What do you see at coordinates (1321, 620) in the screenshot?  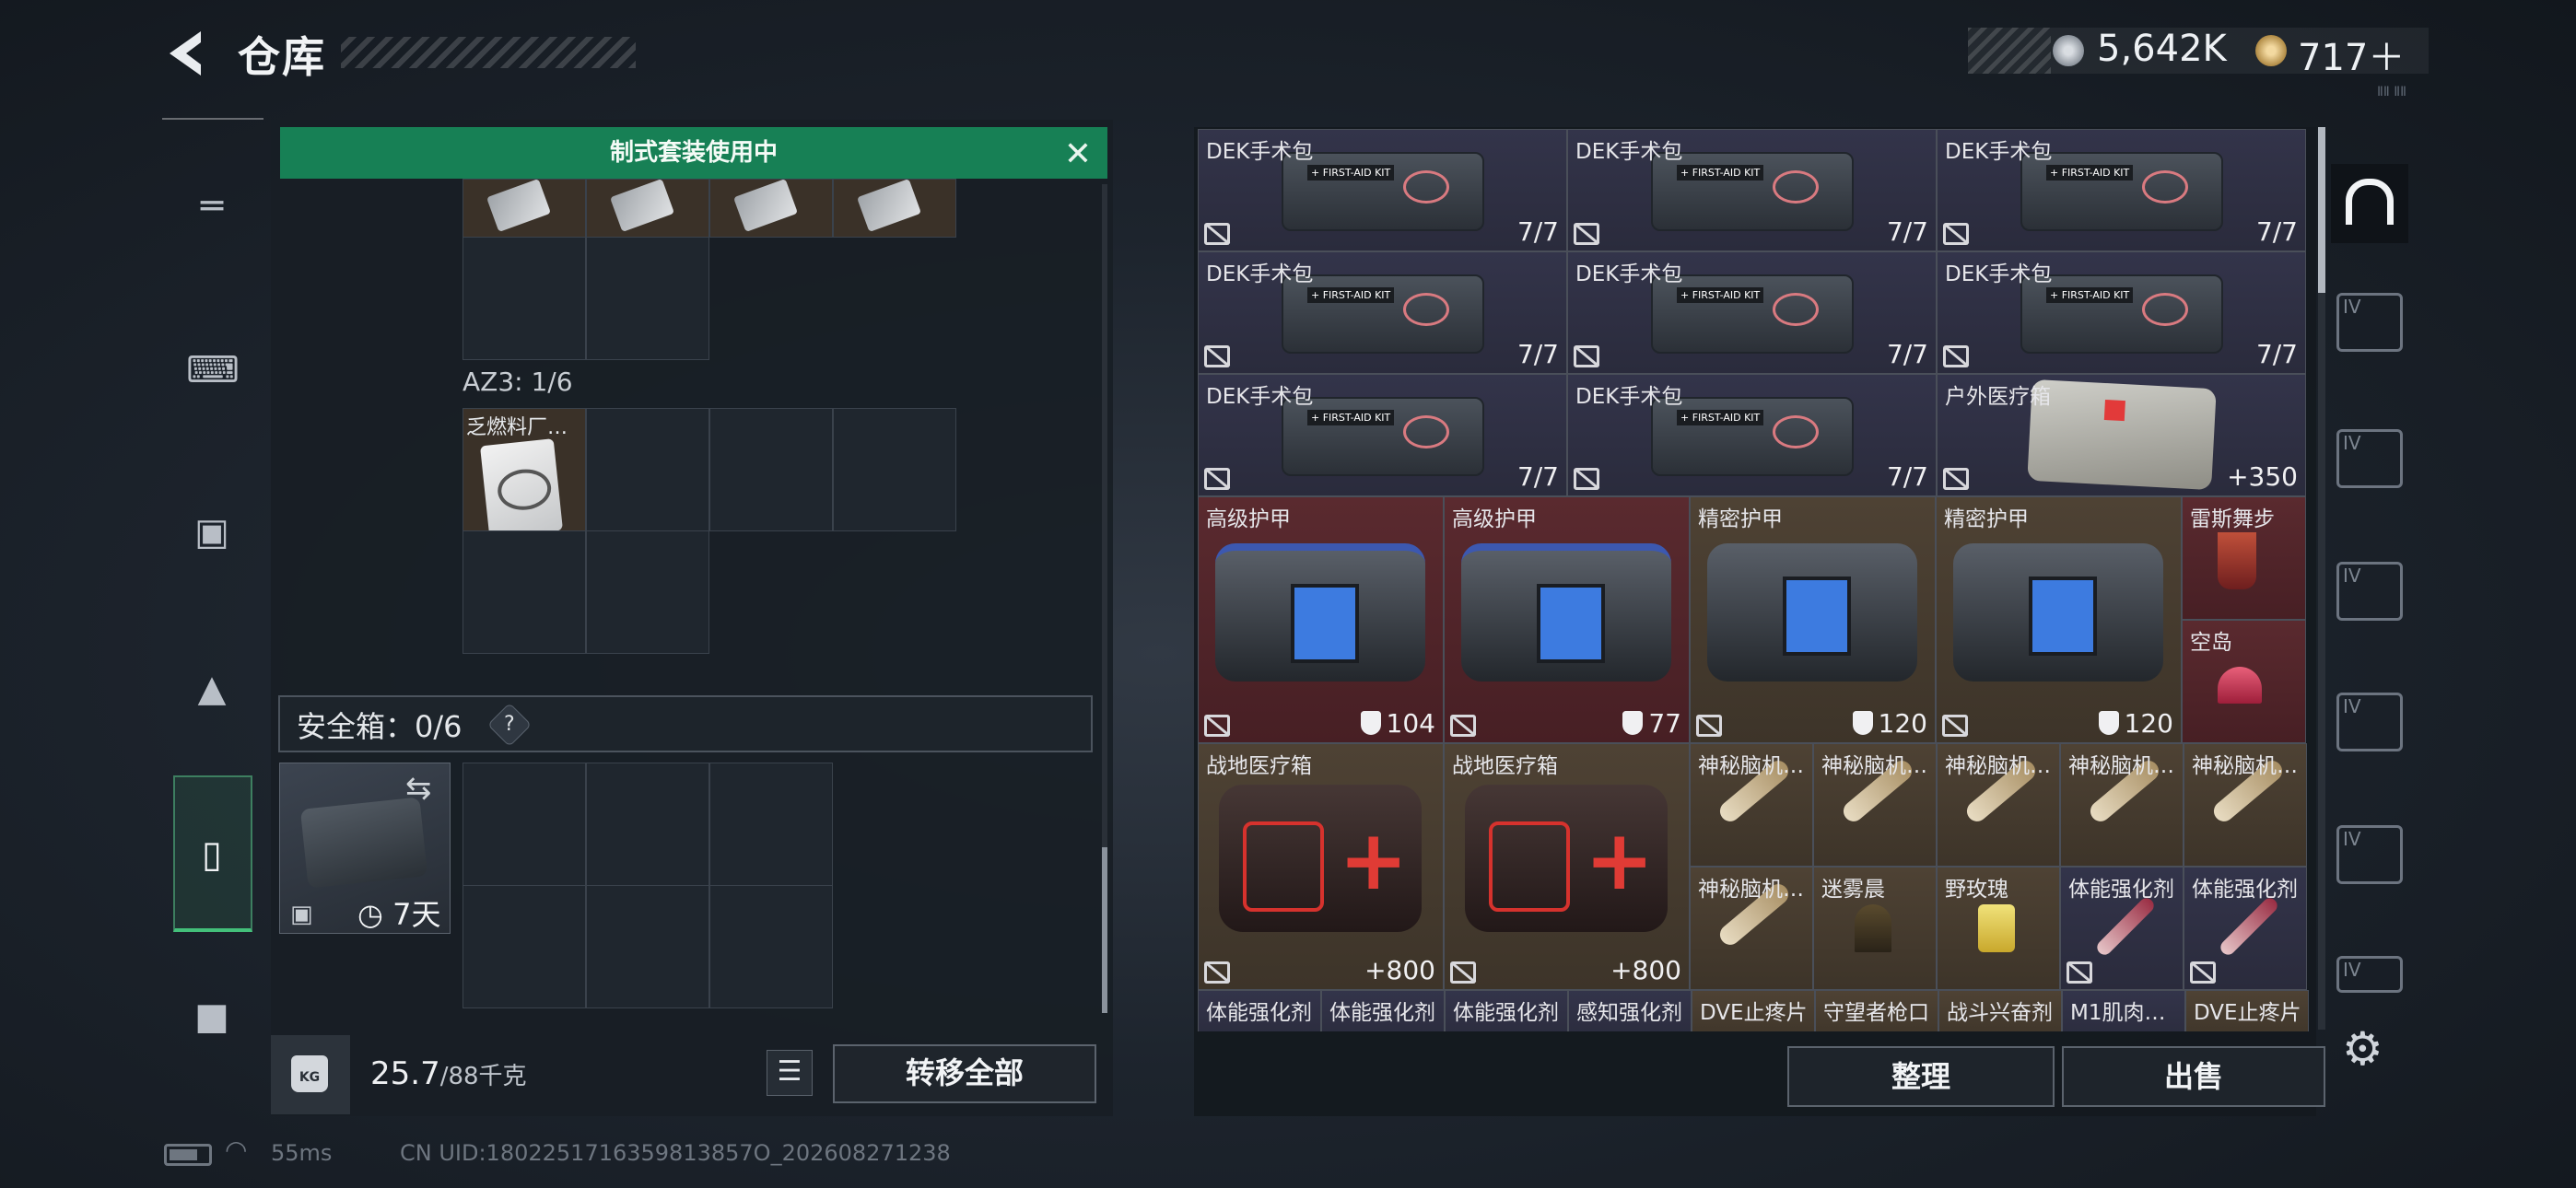 I see `stash-item: 高级护甲 104` at bounding box center [1321, 620].